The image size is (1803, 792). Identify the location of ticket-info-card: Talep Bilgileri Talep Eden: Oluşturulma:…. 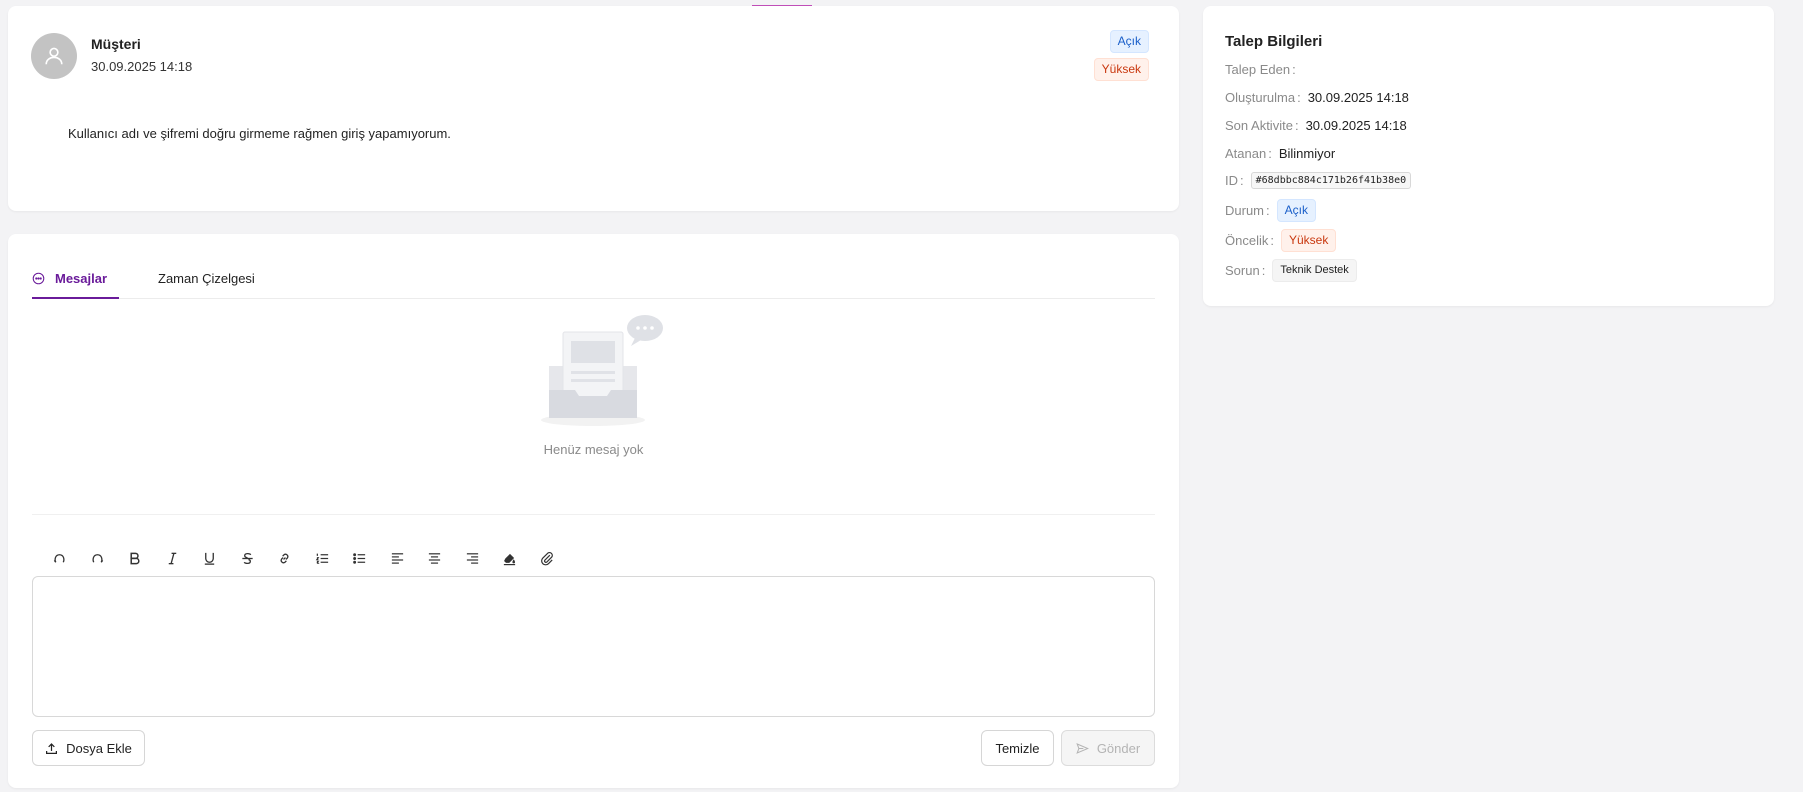
(1488, 156).